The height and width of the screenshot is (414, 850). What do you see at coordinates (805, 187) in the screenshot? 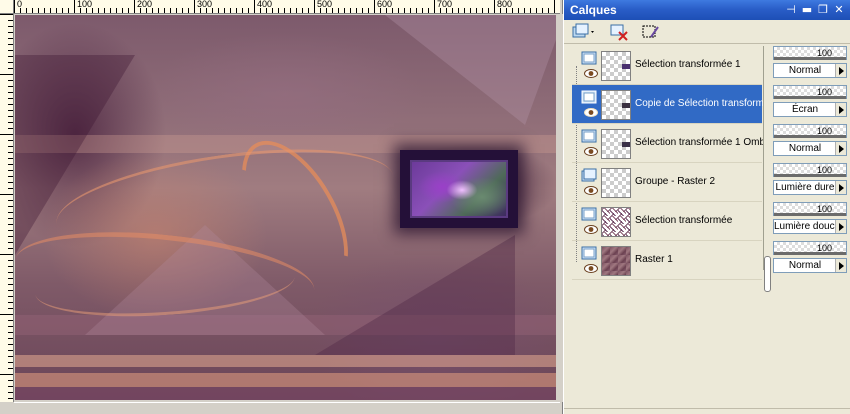
I see `blend-mode-value: Lumière dure` at bounding box center [805, 187].